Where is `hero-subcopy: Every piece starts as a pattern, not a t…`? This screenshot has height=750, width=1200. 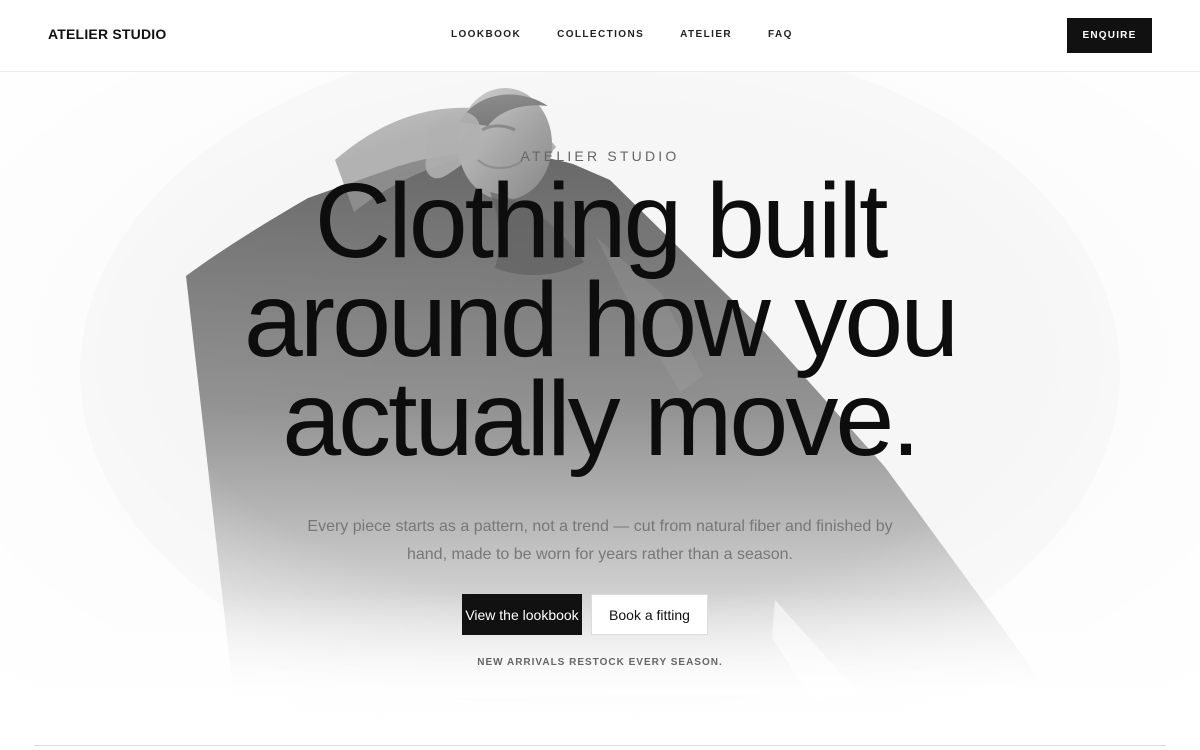
hero-subcopy: Every piece starts as a pattern, not a t… is located at coordinates (600, 540).